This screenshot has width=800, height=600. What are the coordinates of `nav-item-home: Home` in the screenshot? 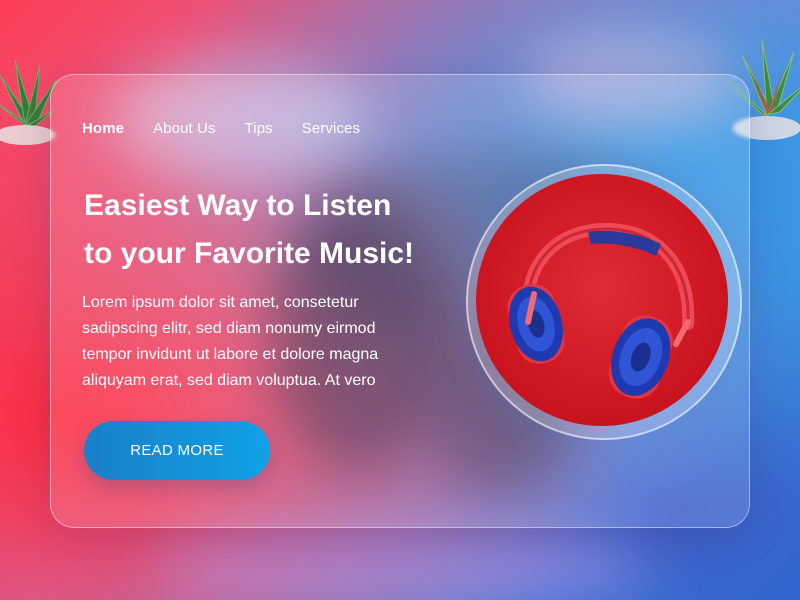 It's located at (103, 129).